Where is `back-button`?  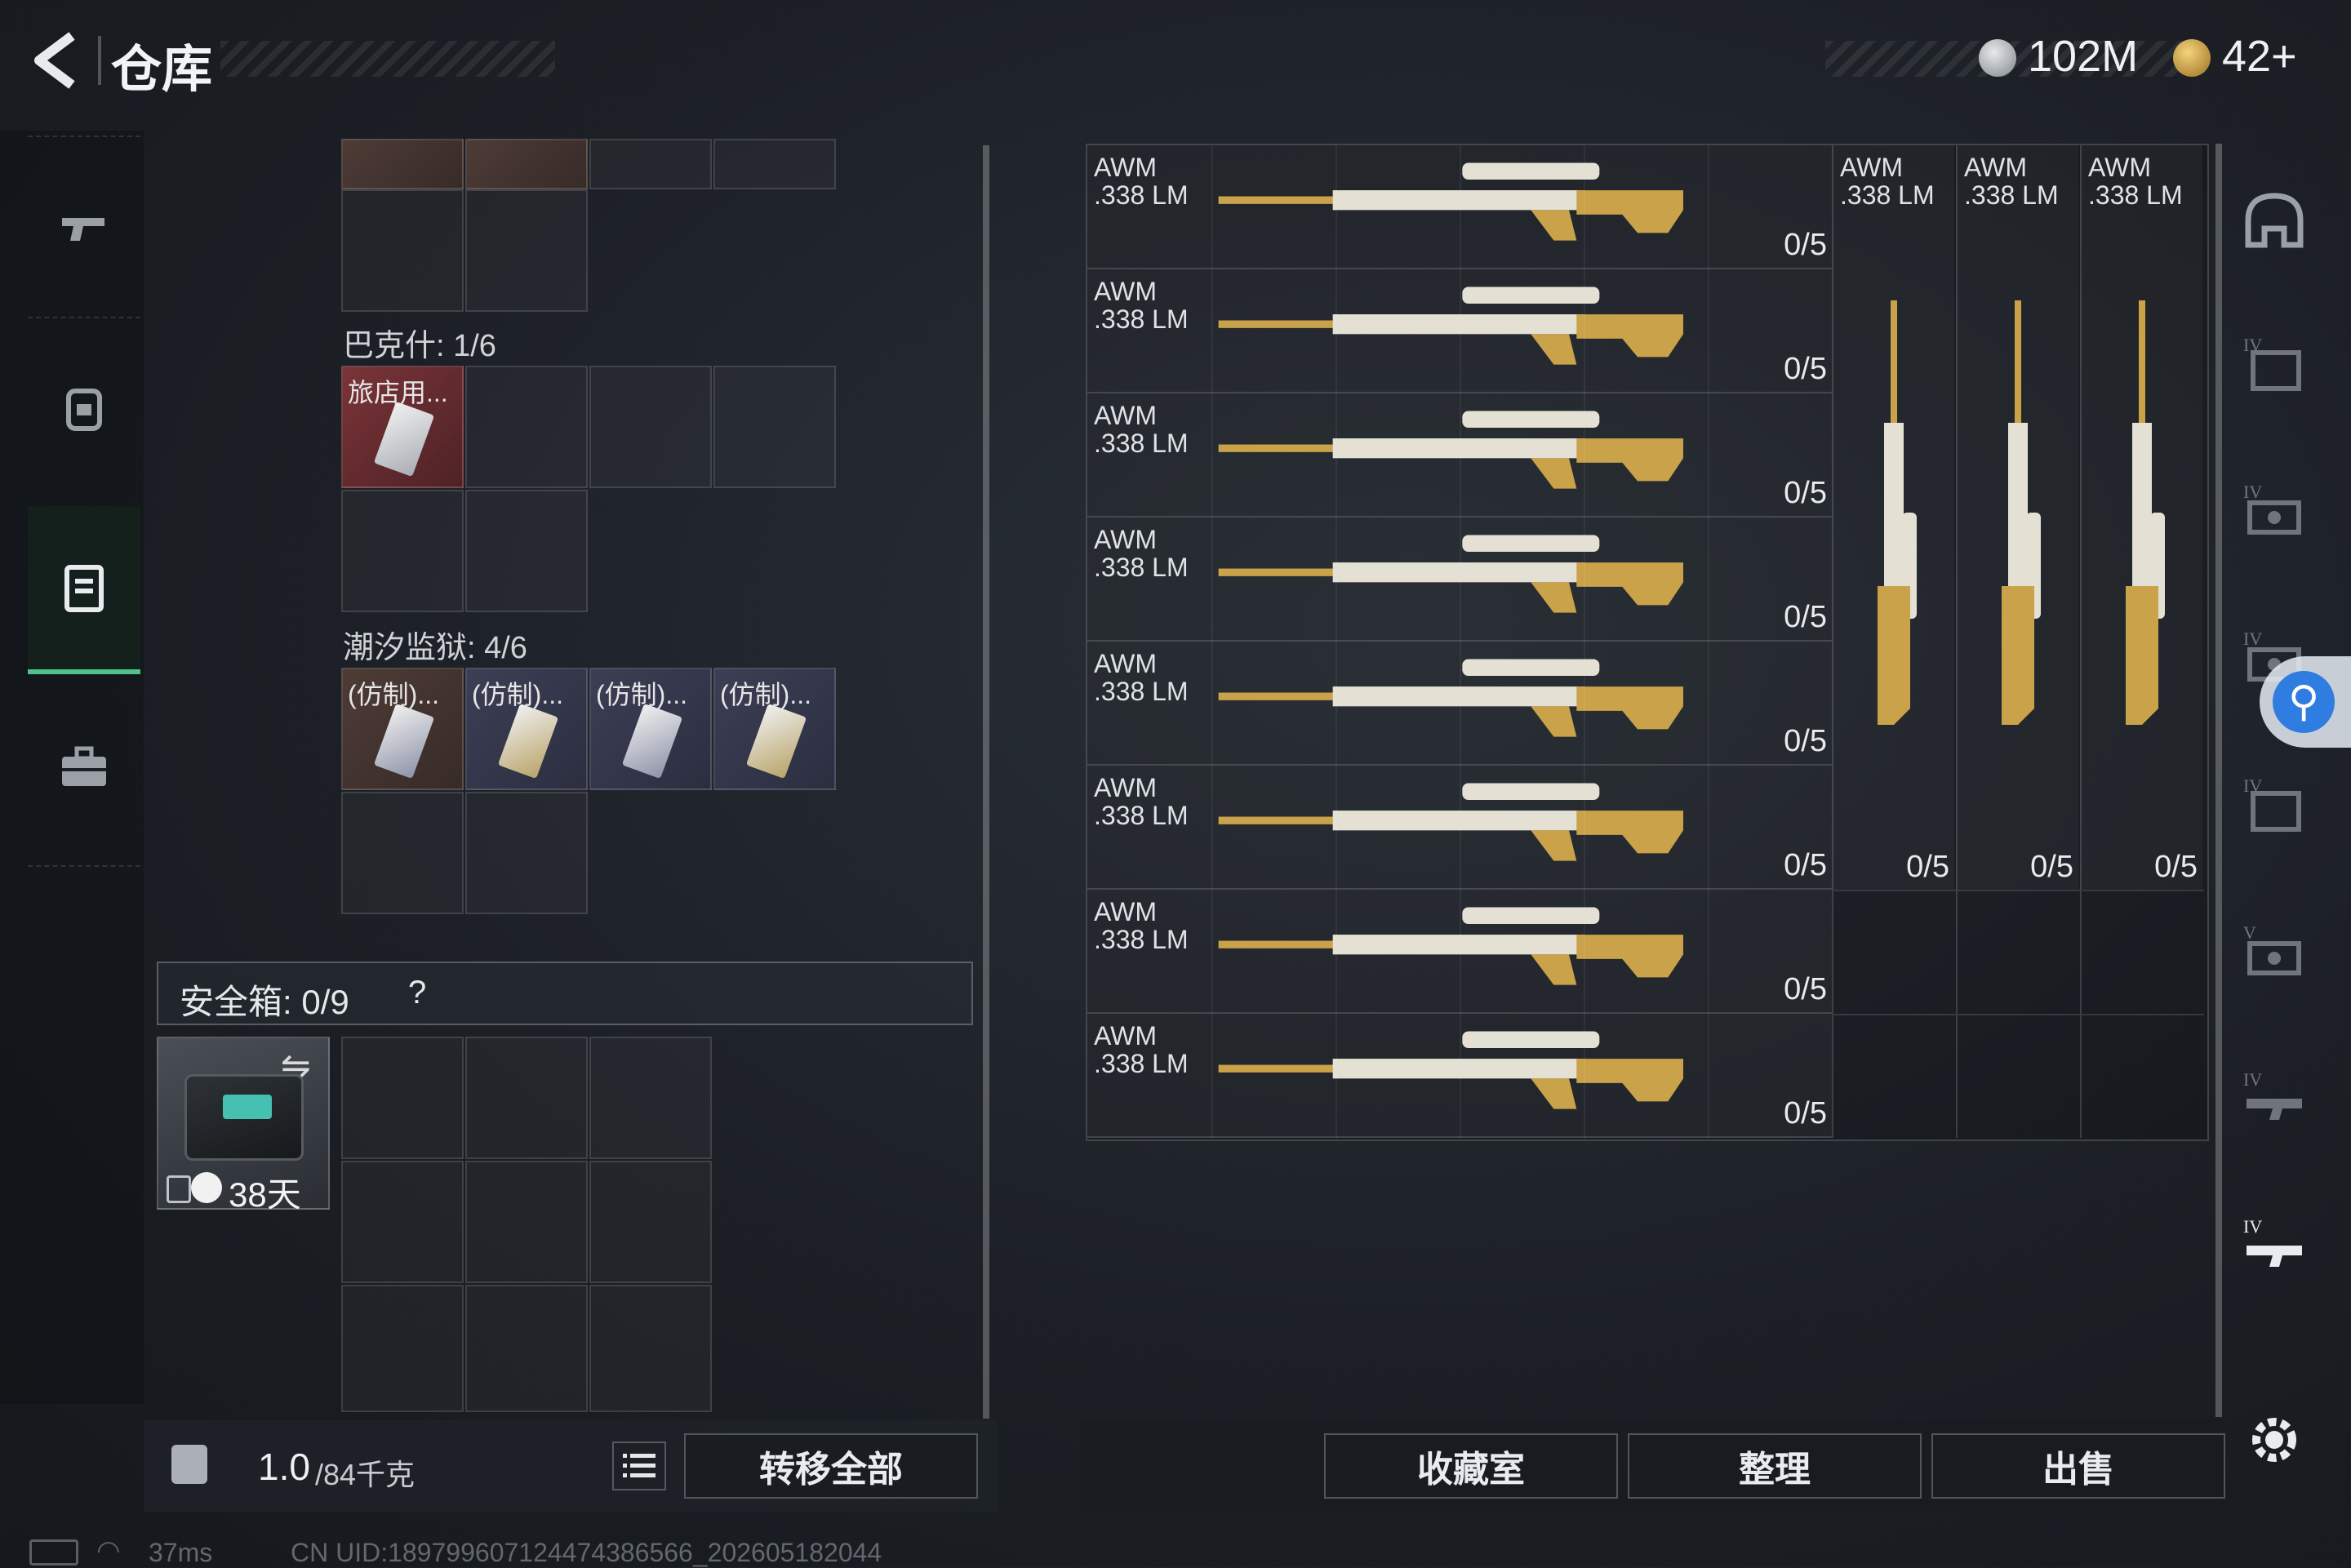
back-button is located at coordinates (57, 60).